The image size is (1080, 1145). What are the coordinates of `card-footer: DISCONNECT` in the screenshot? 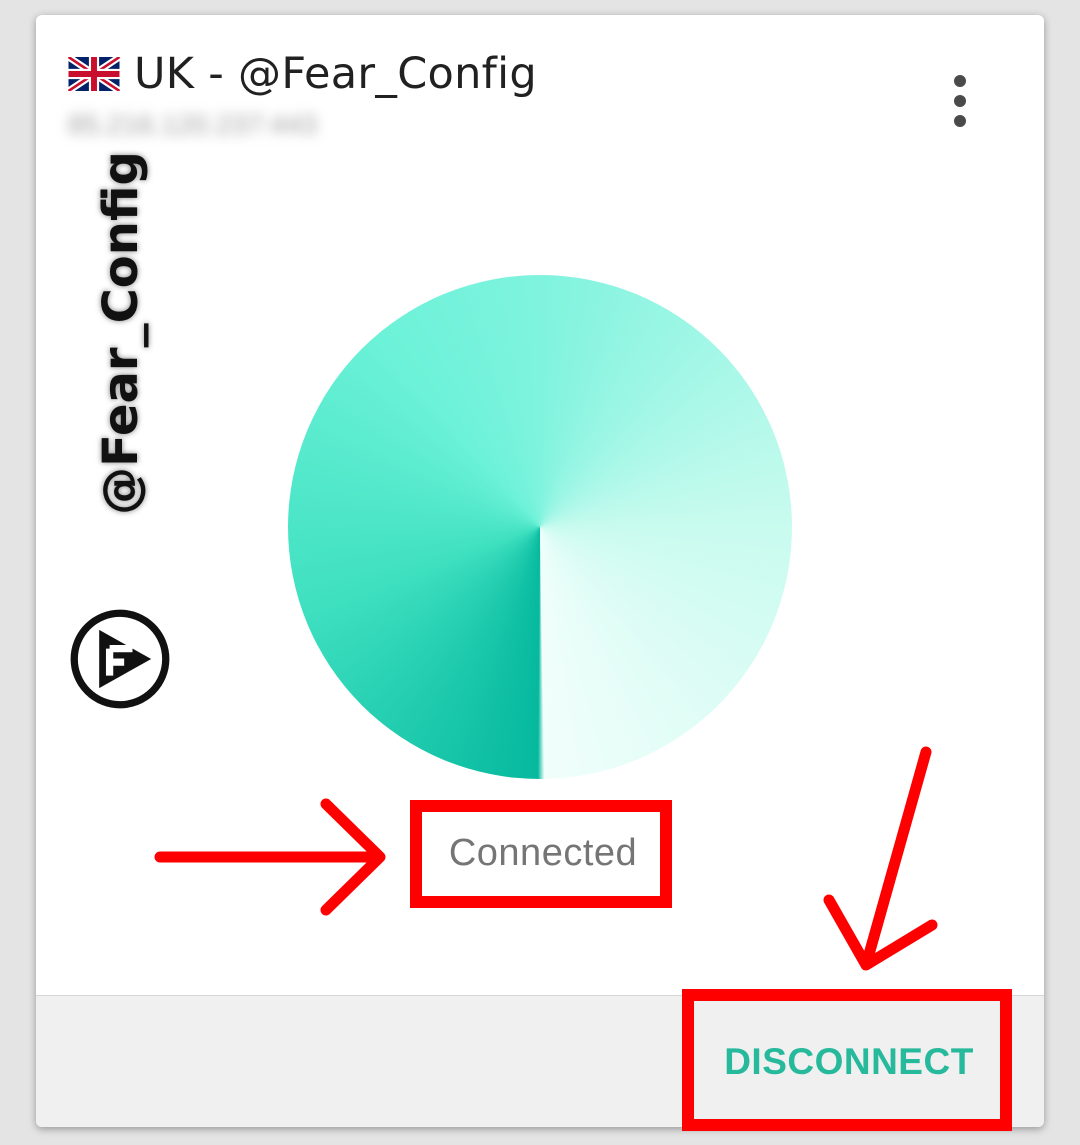 It's located at (540, 1061).